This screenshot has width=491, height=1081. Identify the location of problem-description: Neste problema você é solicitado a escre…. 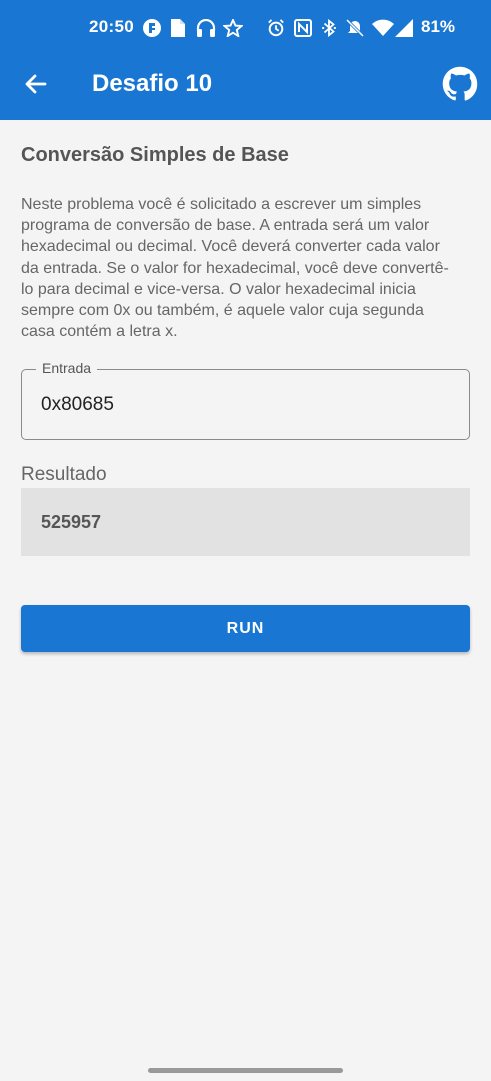
(235, 268).